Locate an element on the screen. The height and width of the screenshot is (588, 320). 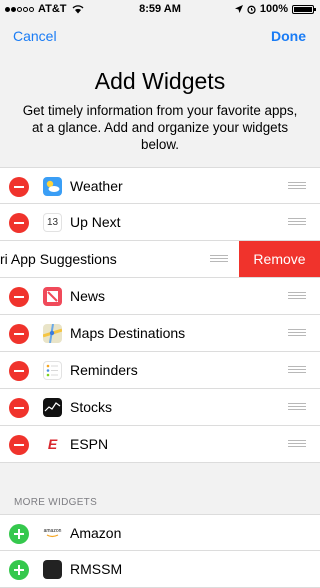
battery-percent: 100% is located at coordinates (273, 9).